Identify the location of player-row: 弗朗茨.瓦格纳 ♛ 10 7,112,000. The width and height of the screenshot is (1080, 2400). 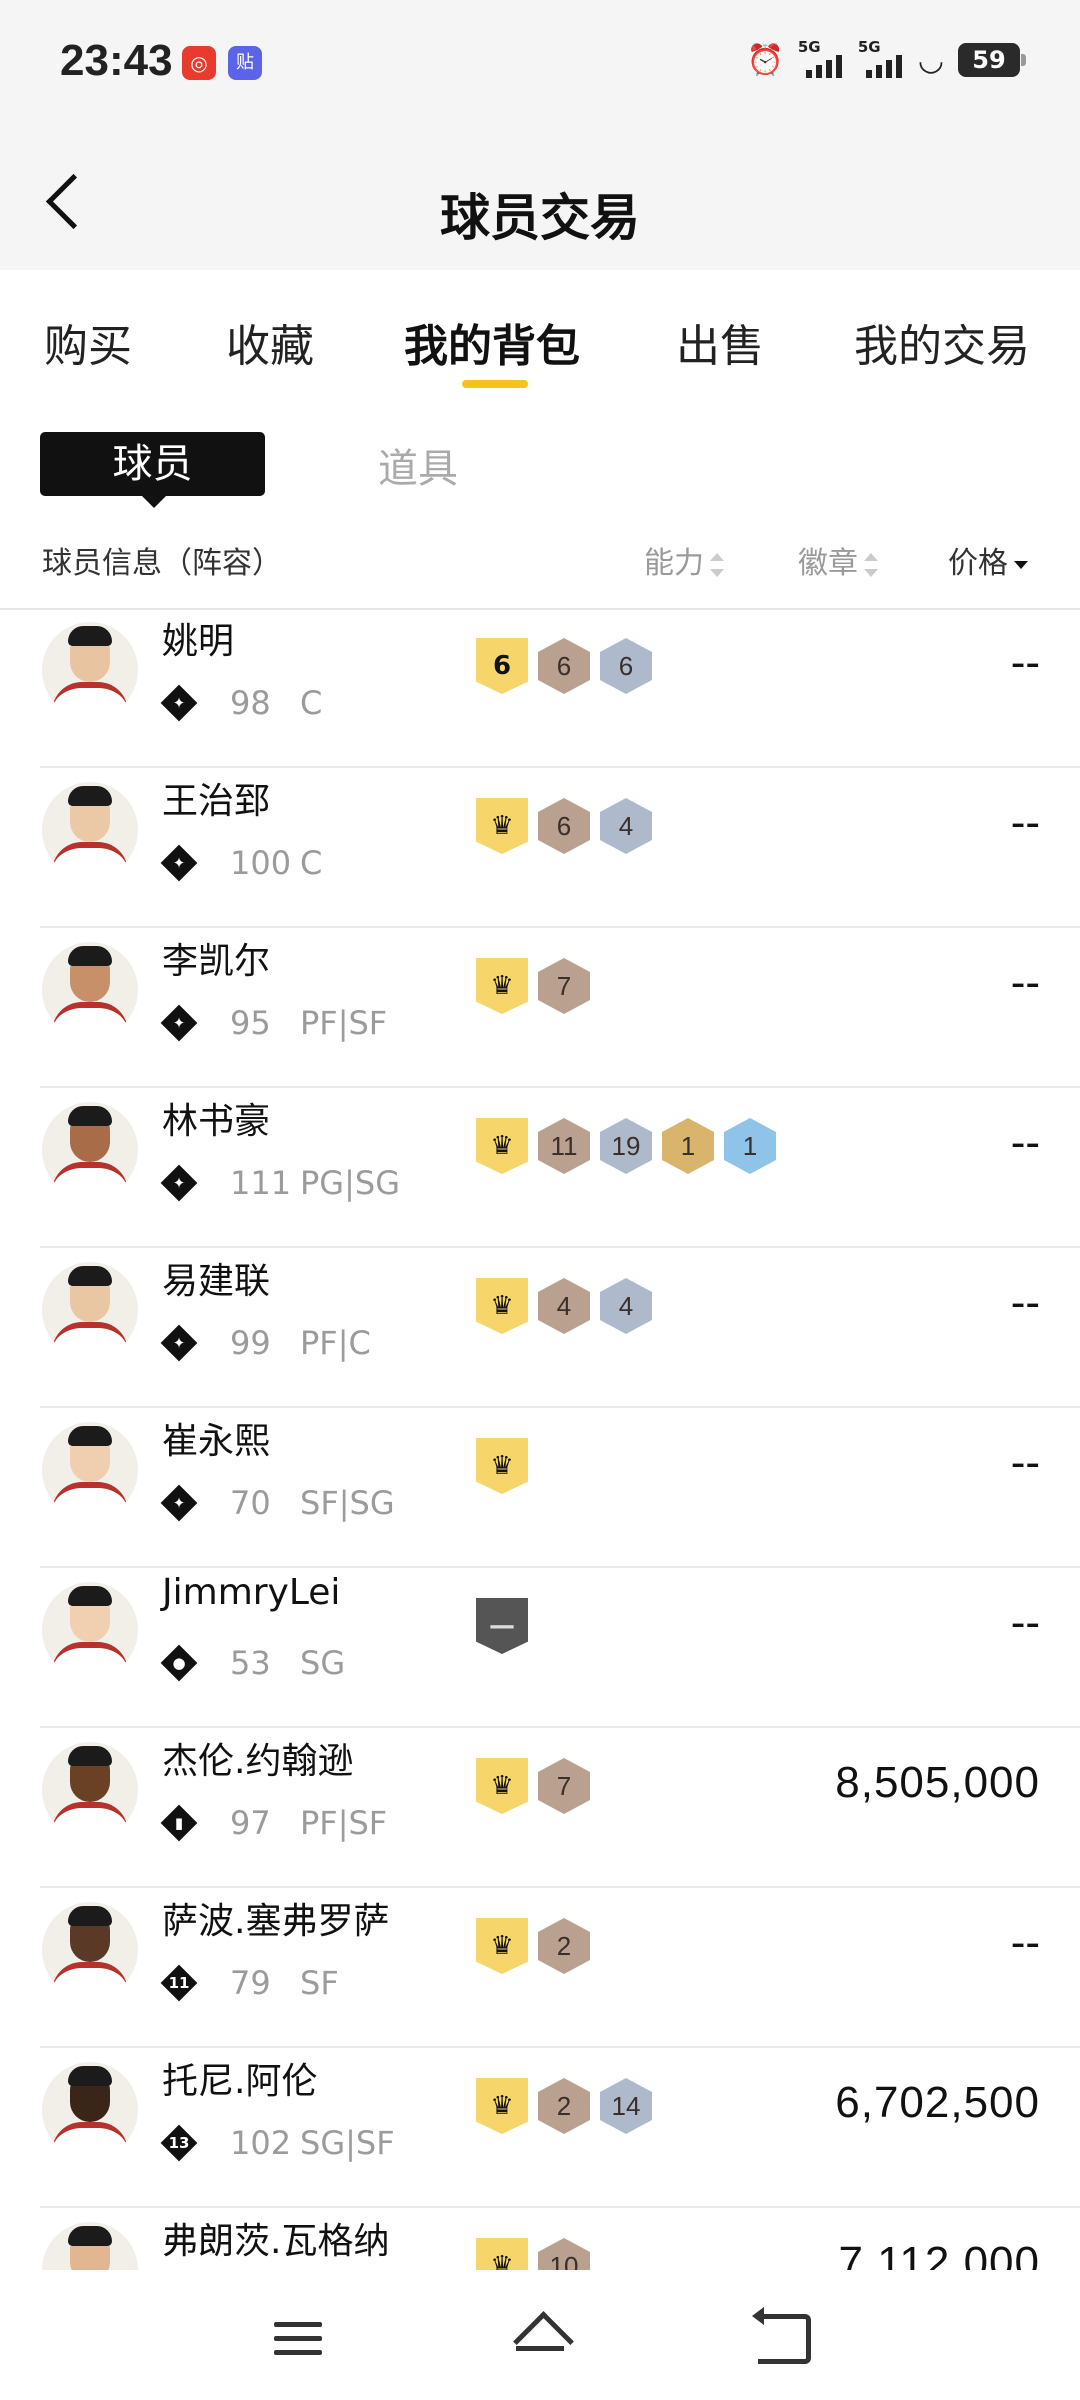
(540, 2239).